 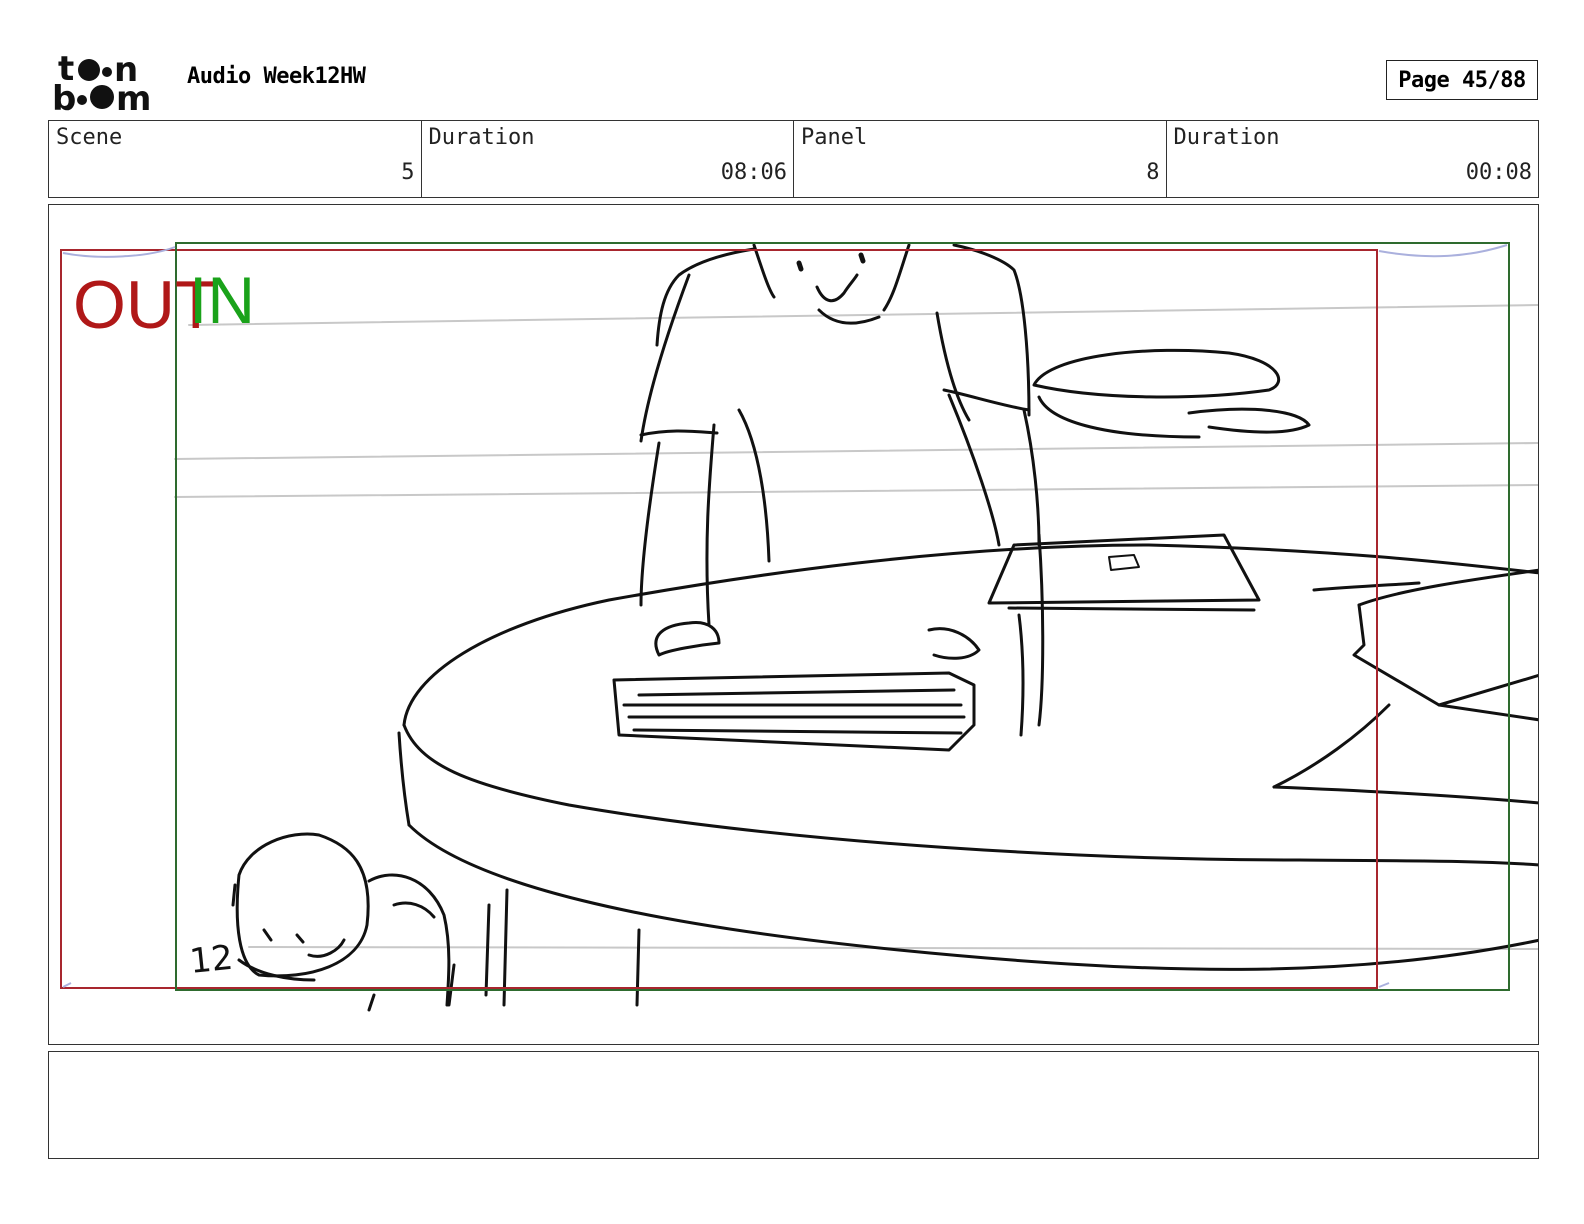 What do you see at coordinates (481, 137) in the screenshot?
I see `scene-duration-label: Duration` at bounding box center [481, 137].